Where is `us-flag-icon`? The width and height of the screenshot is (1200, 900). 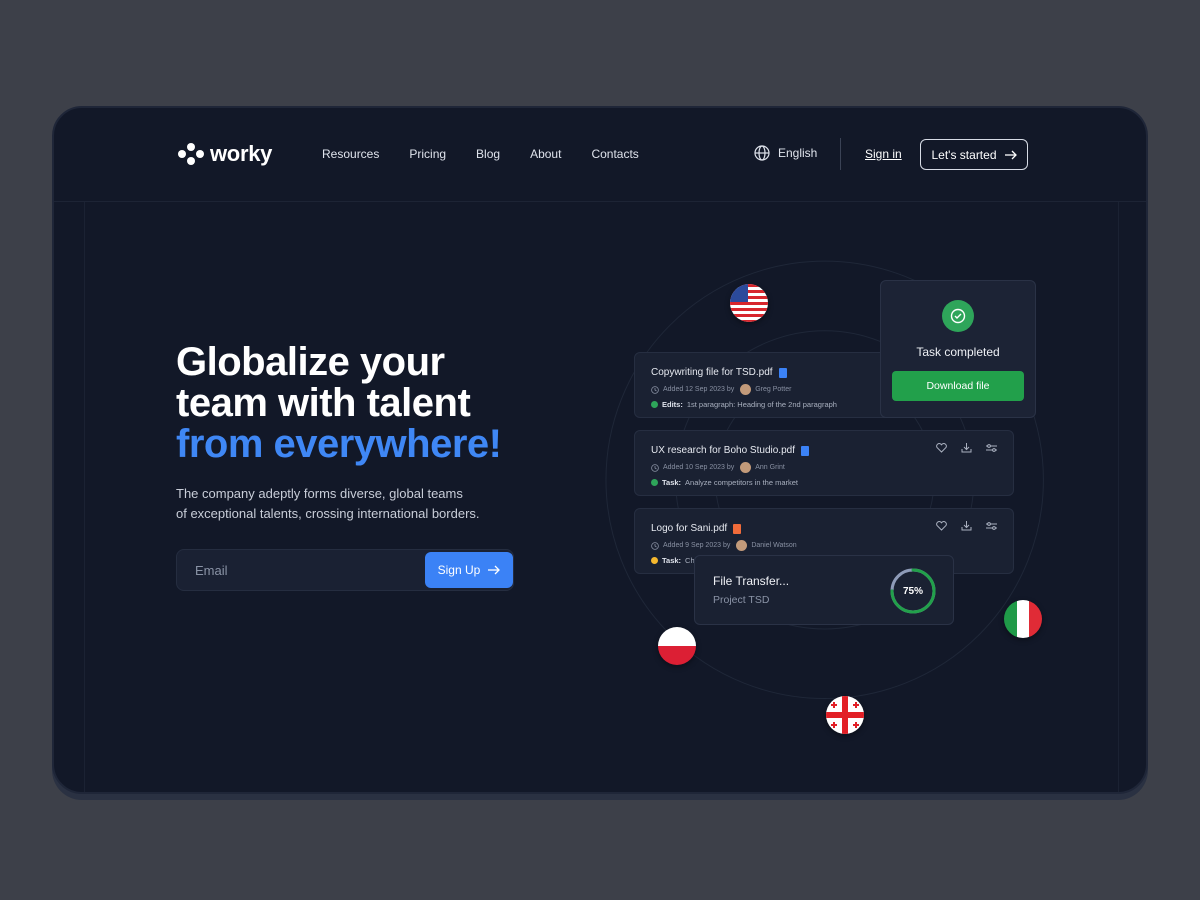
us-flag-icon is located at coordinates (749, 303).